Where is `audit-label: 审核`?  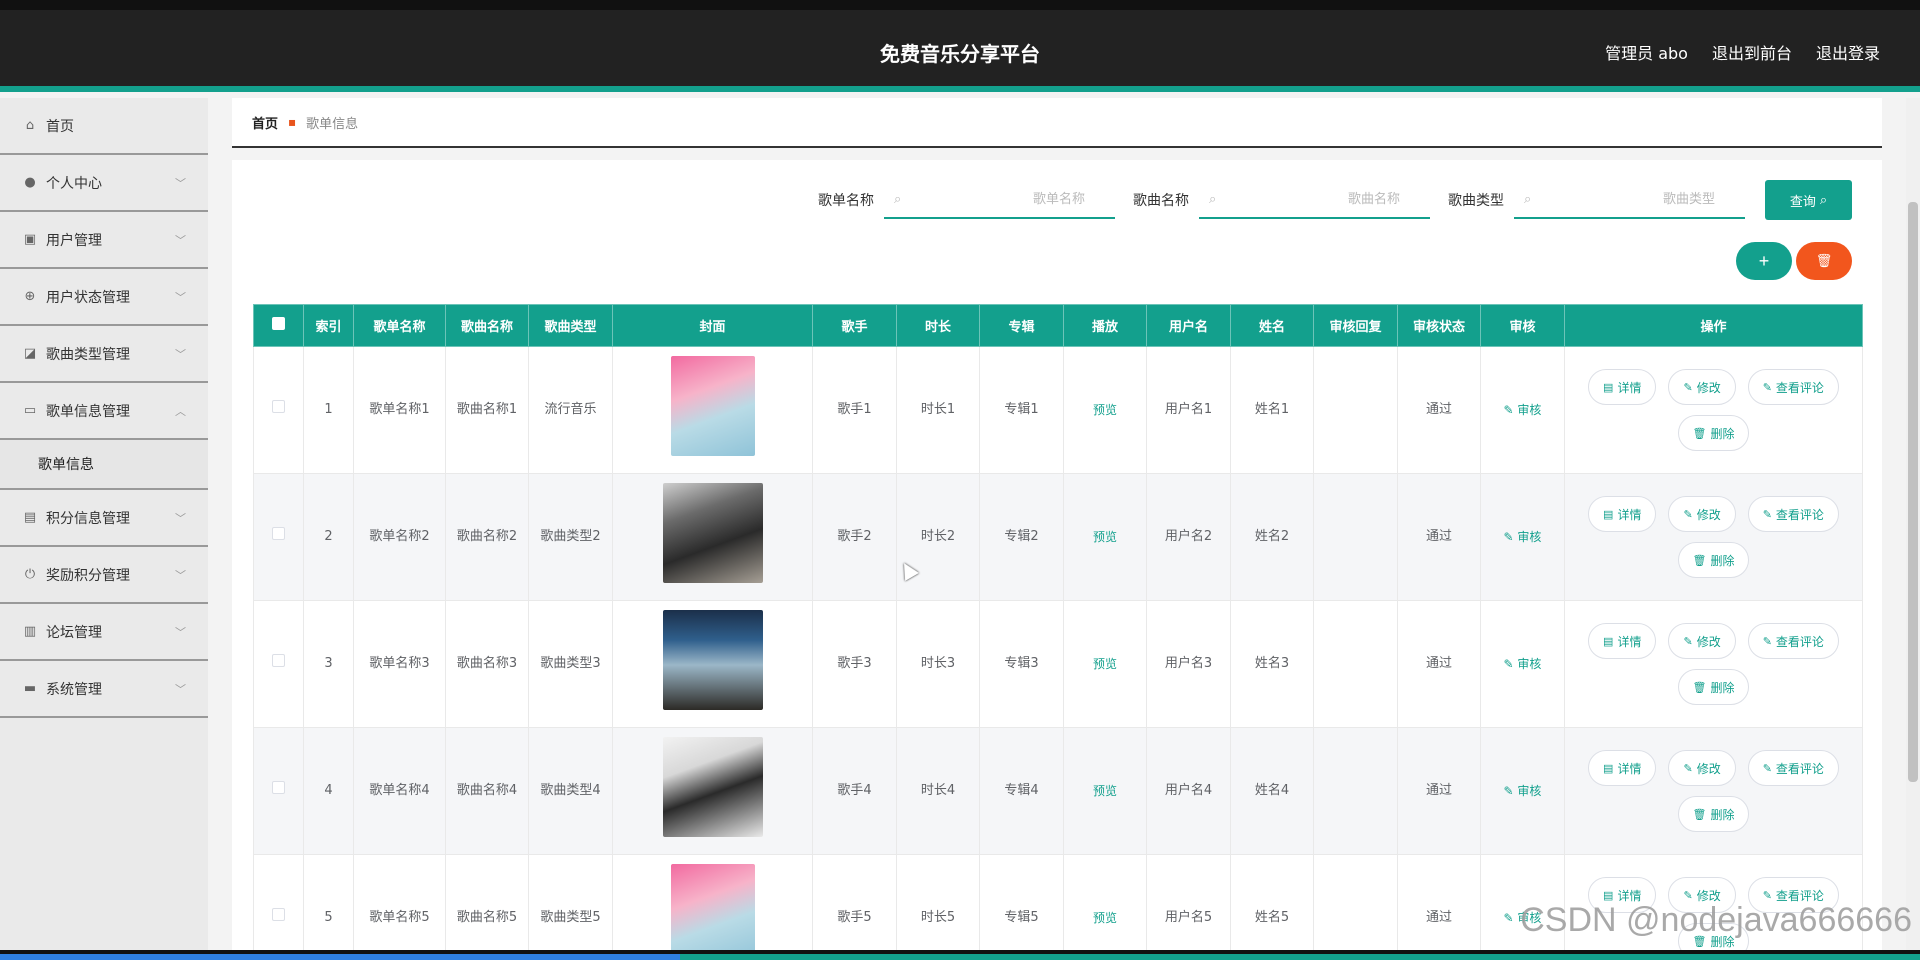 audit-label: 审核 is located at coordinates (1529, 536).